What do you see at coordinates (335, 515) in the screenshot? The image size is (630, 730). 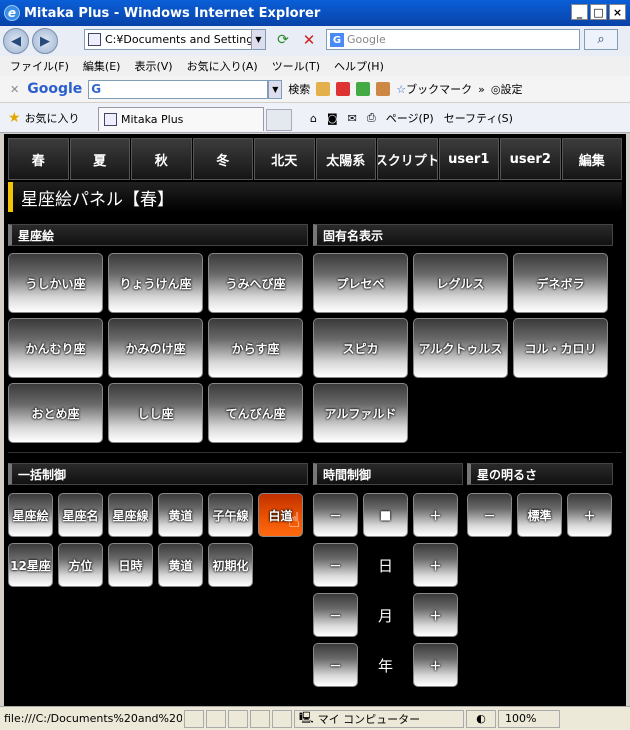 I see `time-minus-button: －` at bounding box center [335, 515].